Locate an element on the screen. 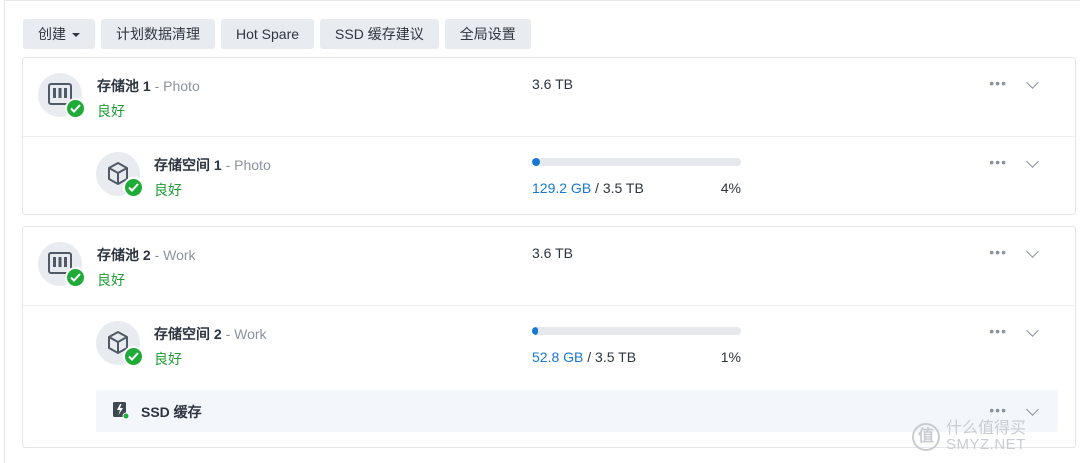  pool-description: Work is located at coordinates (179, 255).